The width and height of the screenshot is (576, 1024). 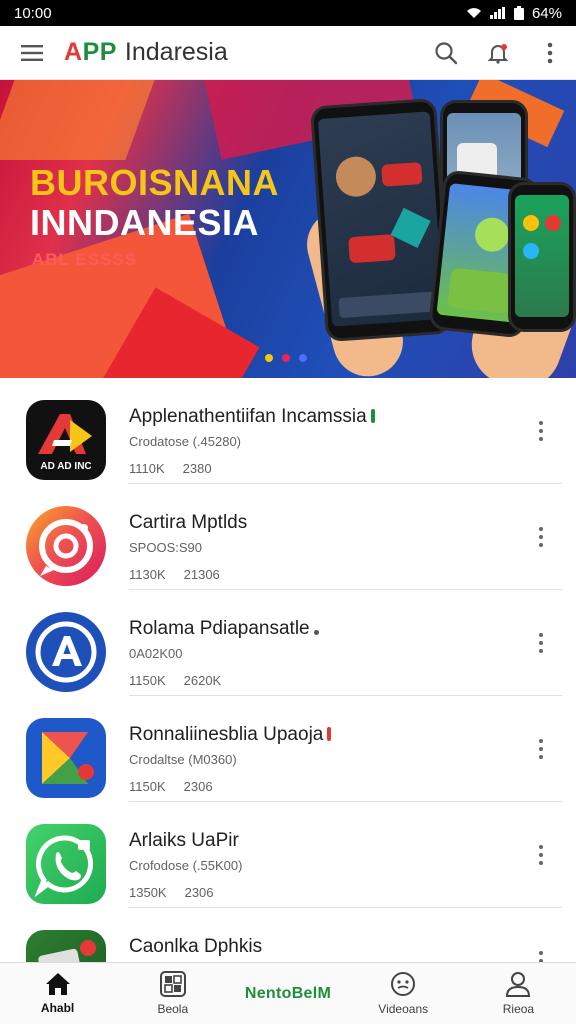 I want to click on notification-icon, so click(x=498, y=53).